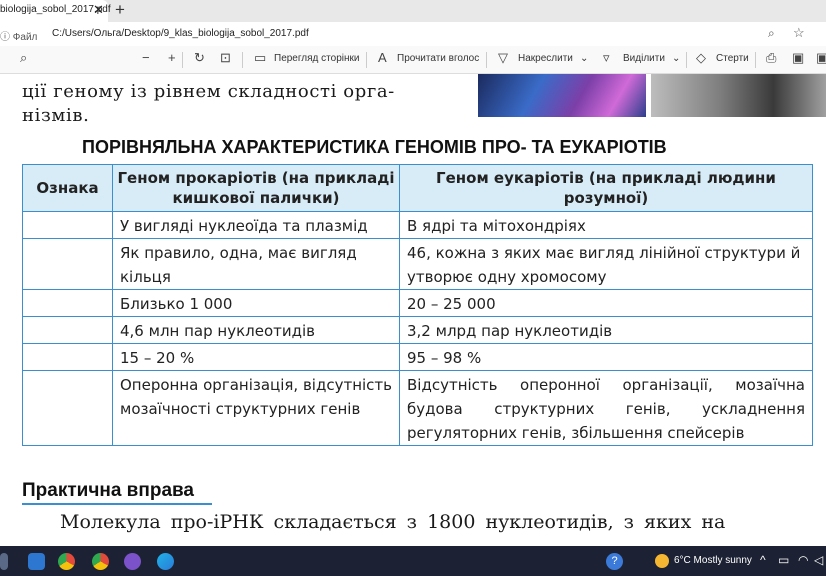  Describe the element at coordinates (771, 58) in the screenshot. I see `print-icon: ⎙` at that location.